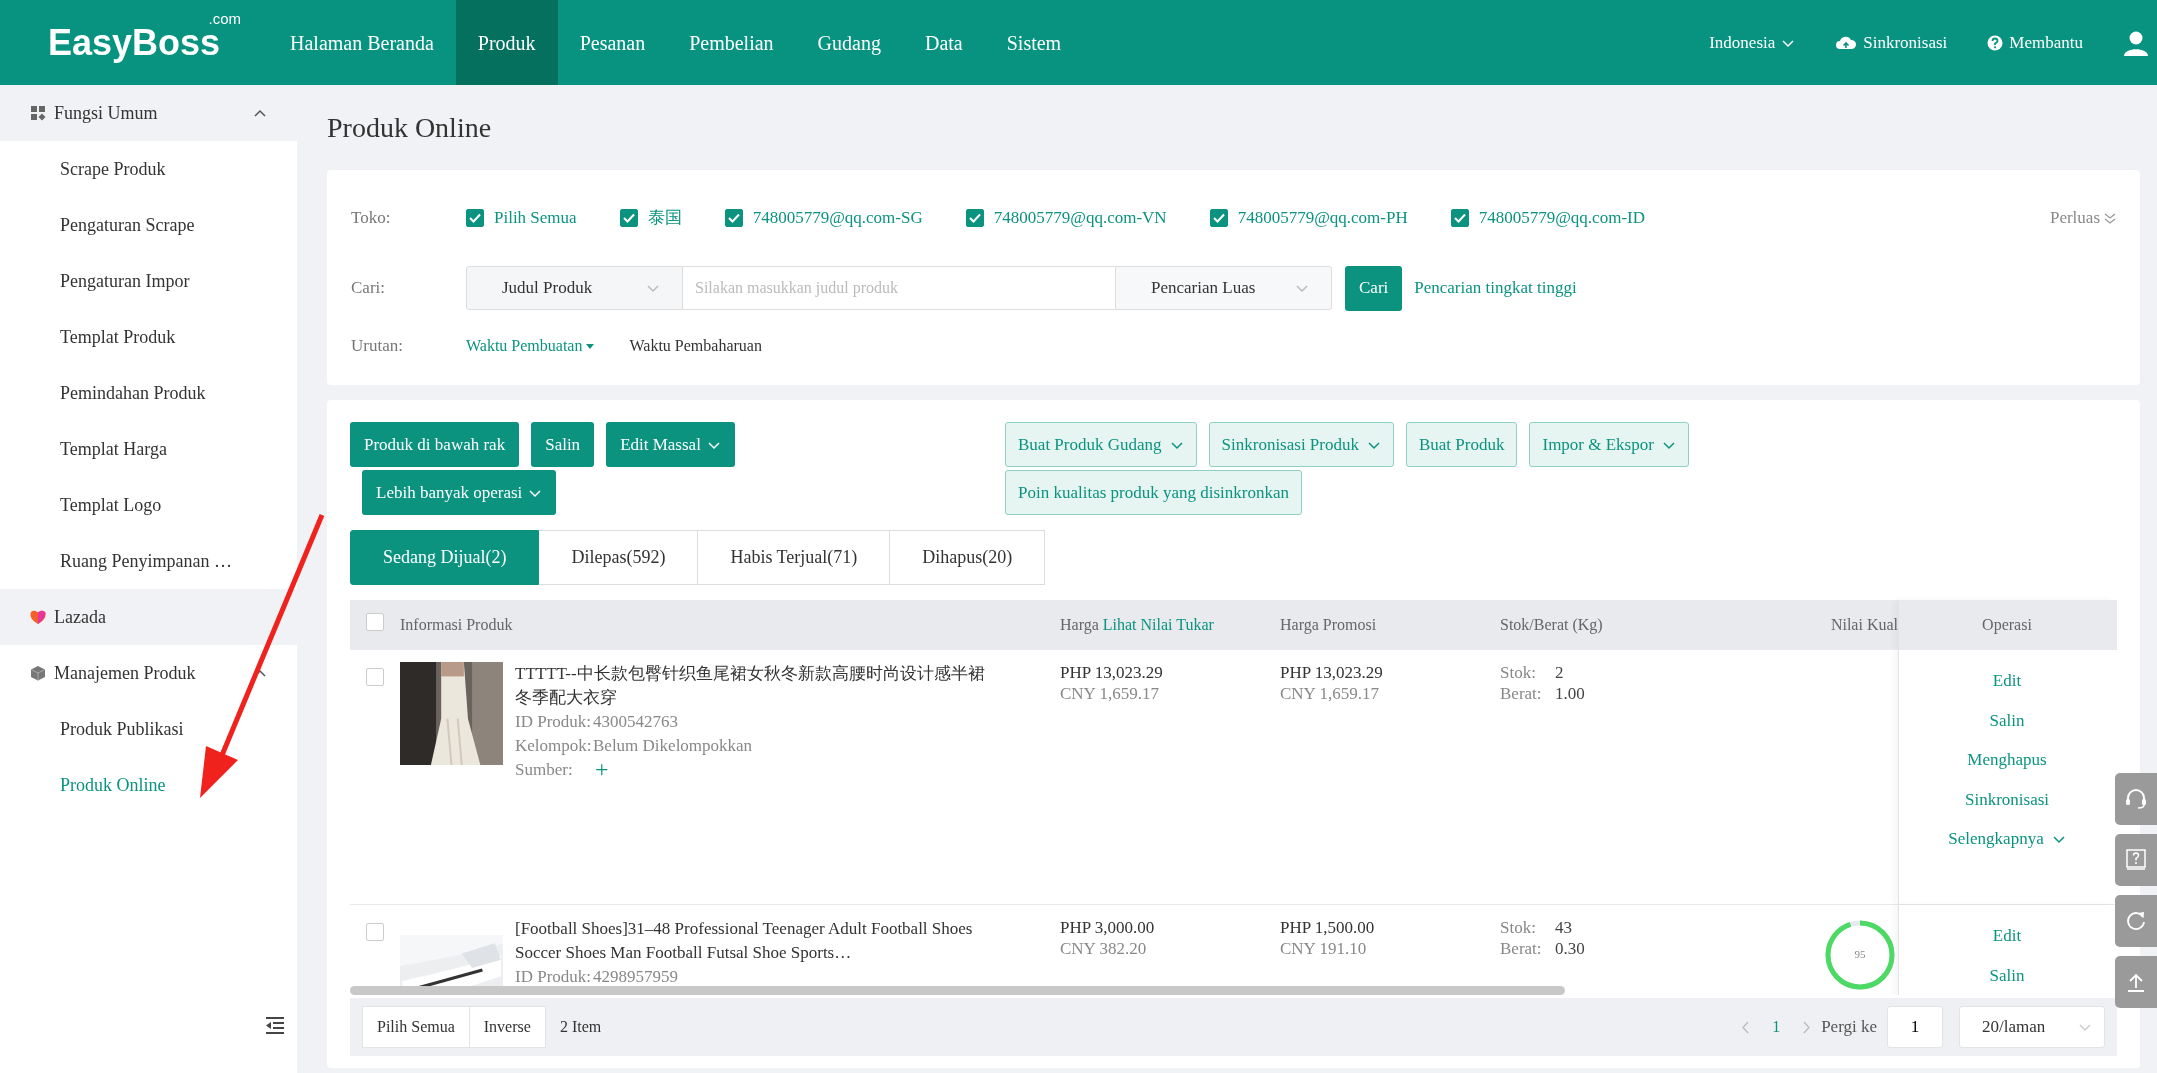 The width and height of the screenshot is (2157, 1073). I want to click on sort-option: Waktu Pembaharuan, so click(695, 346).